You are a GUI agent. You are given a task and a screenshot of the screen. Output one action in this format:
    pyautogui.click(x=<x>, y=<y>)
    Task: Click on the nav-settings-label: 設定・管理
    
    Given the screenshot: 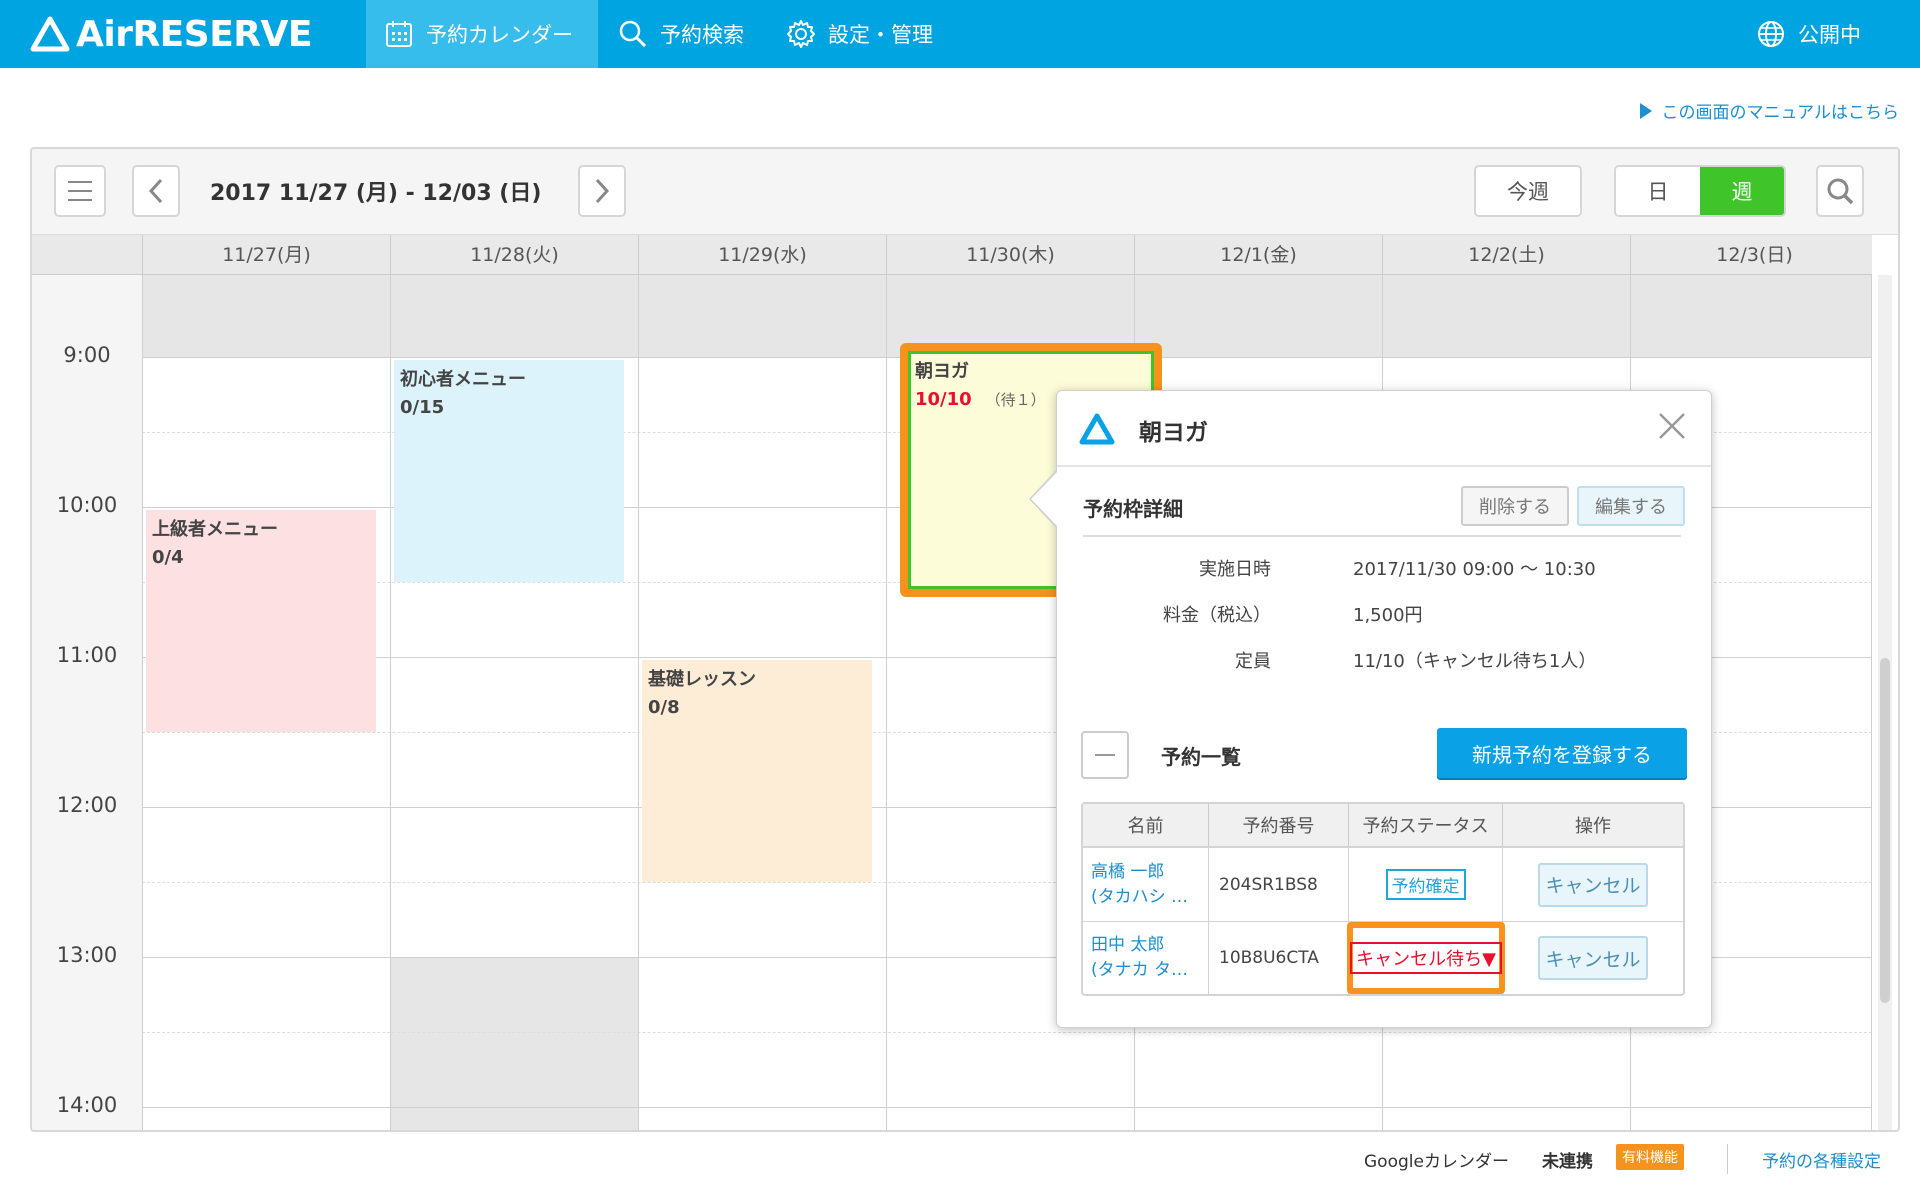 What is the action you would take?
    pyautogui.click(x=880, y=35)
    